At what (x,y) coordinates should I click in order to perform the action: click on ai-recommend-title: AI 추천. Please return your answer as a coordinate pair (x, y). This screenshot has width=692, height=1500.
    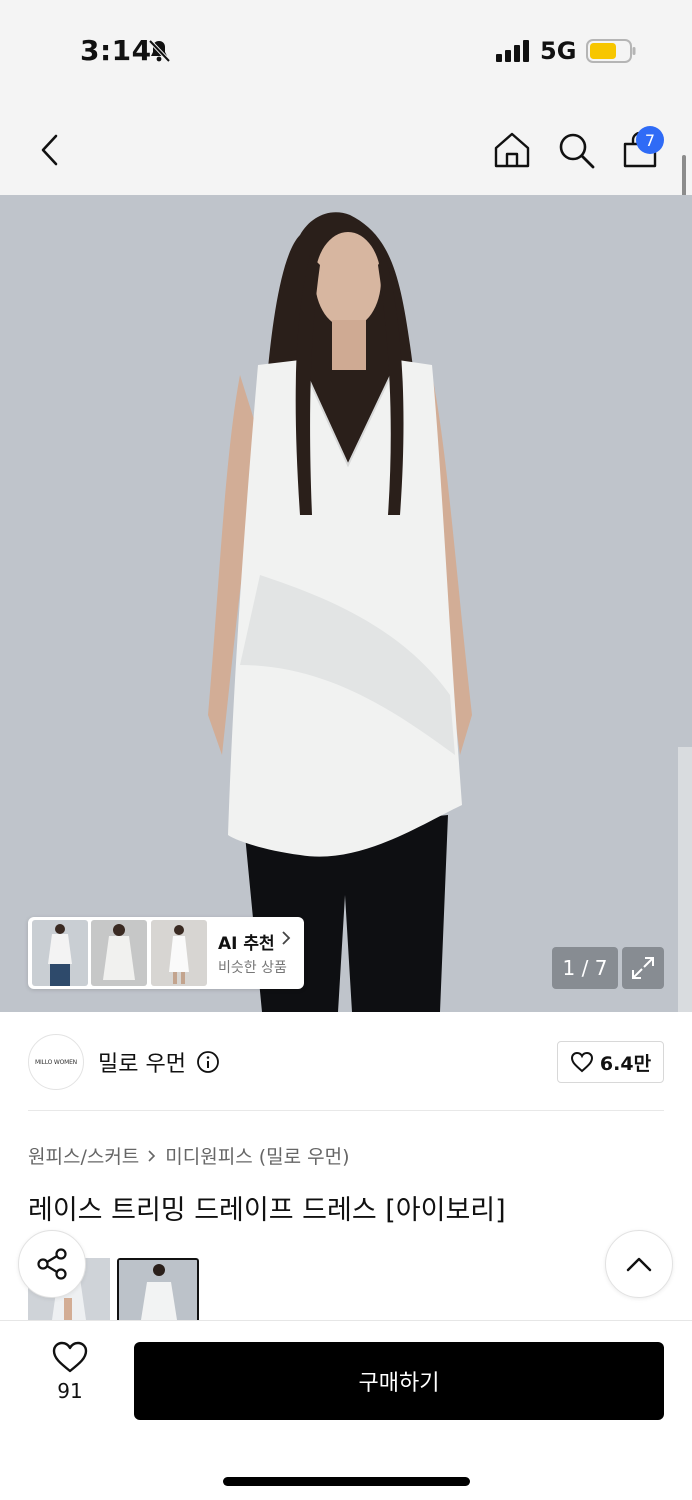
    Looking at the image, I should click on (246, 944).